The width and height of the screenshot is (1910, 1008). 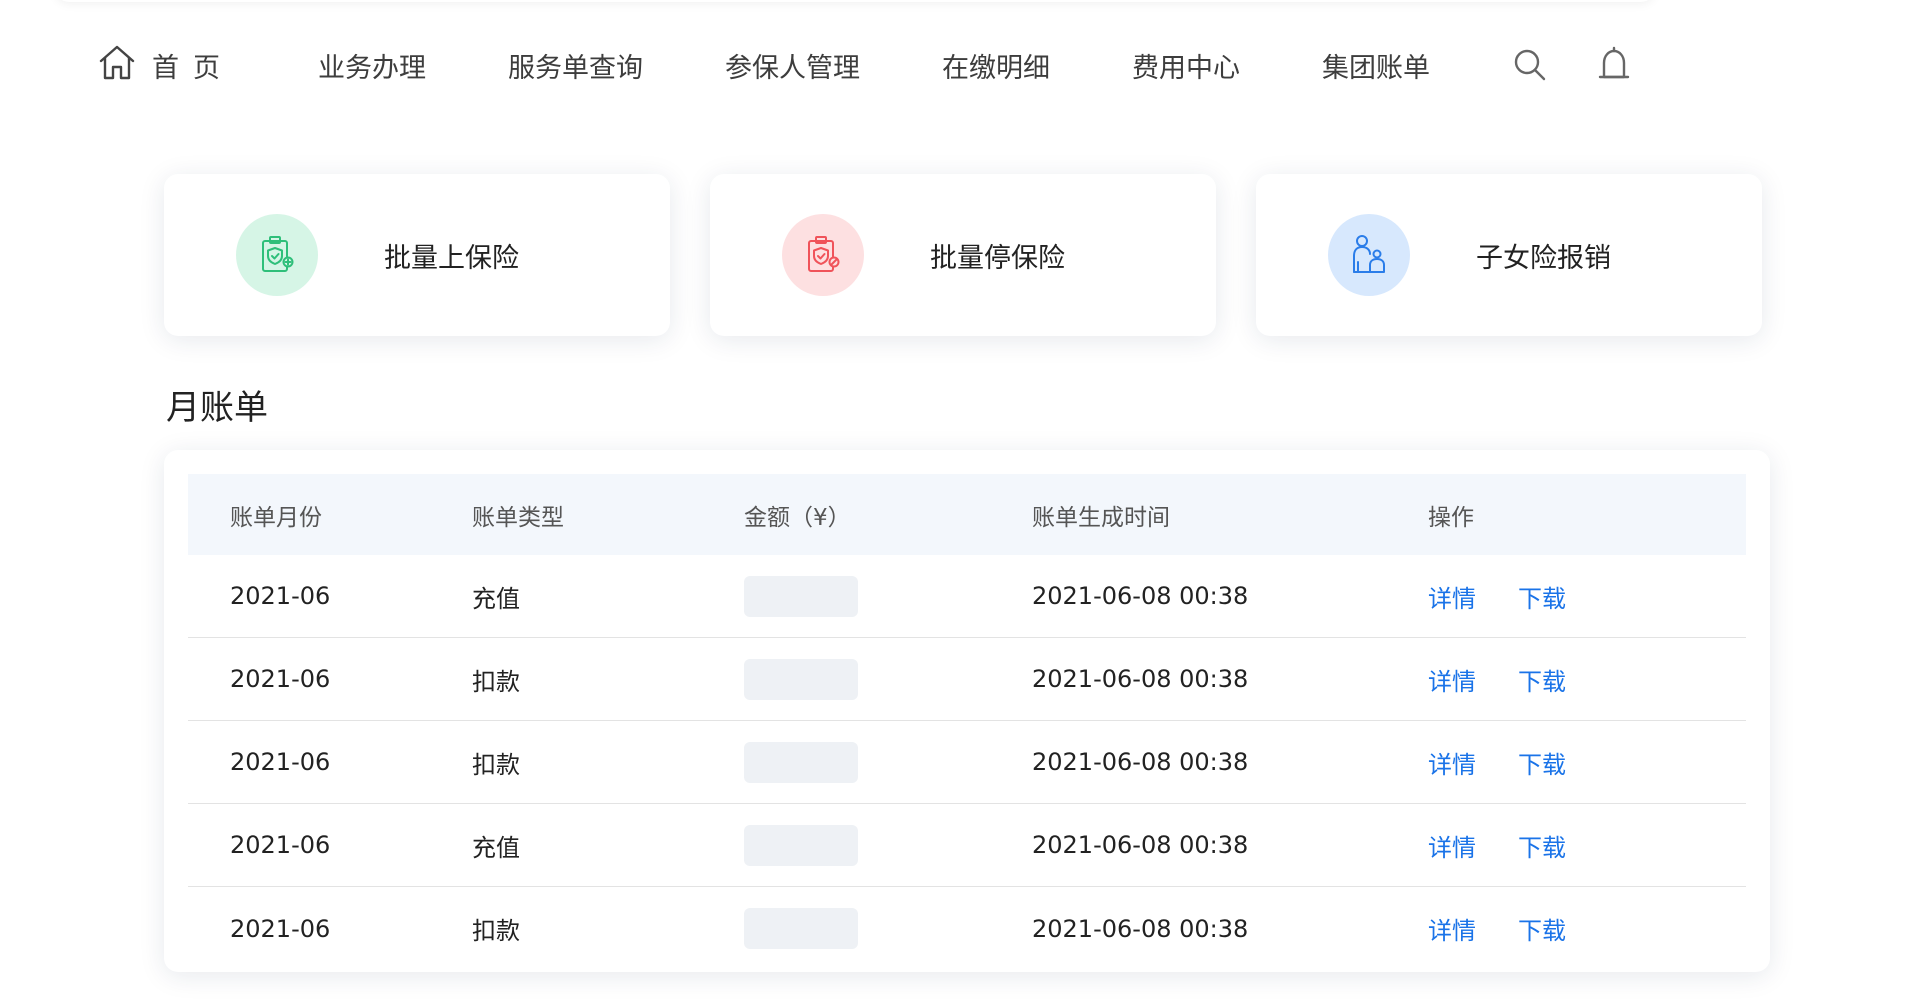 What do you see at coordinates (1614, 65) in the screenshot?
I see `bell-icon` at bounding box center [1614, 65].